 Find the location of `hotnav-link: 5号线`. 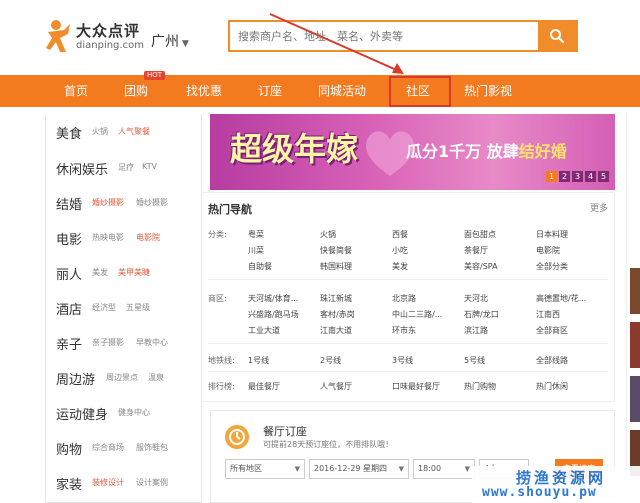

hotnav-link: 5号线 is located at coordinates (474, 360).